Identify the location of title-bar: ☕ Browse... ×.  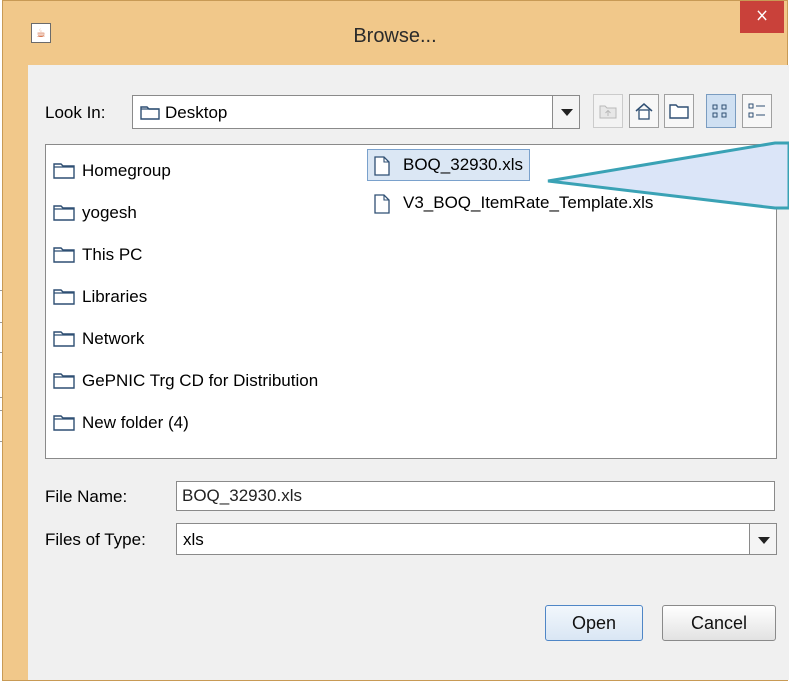
(395, 32).